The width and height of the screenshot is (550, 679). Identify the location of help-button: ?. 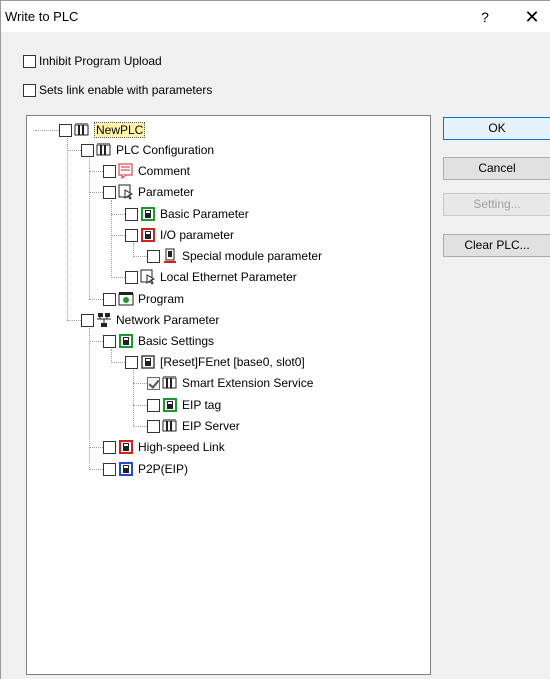
(485, 17).